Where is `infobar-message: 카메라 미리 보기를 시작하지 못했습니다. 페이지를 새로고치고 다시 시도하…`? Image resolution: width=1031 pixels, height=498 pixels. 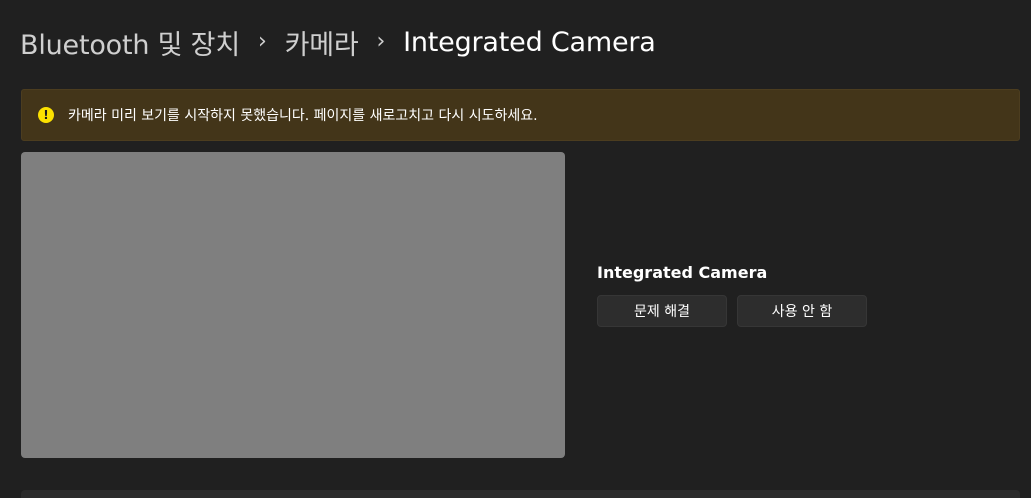 infobar-message: 카메라 미리 보기를 시작하지 못했습니다. 페이지를 새로고치고 다시 시도하… is located at coordinates (303, 116).